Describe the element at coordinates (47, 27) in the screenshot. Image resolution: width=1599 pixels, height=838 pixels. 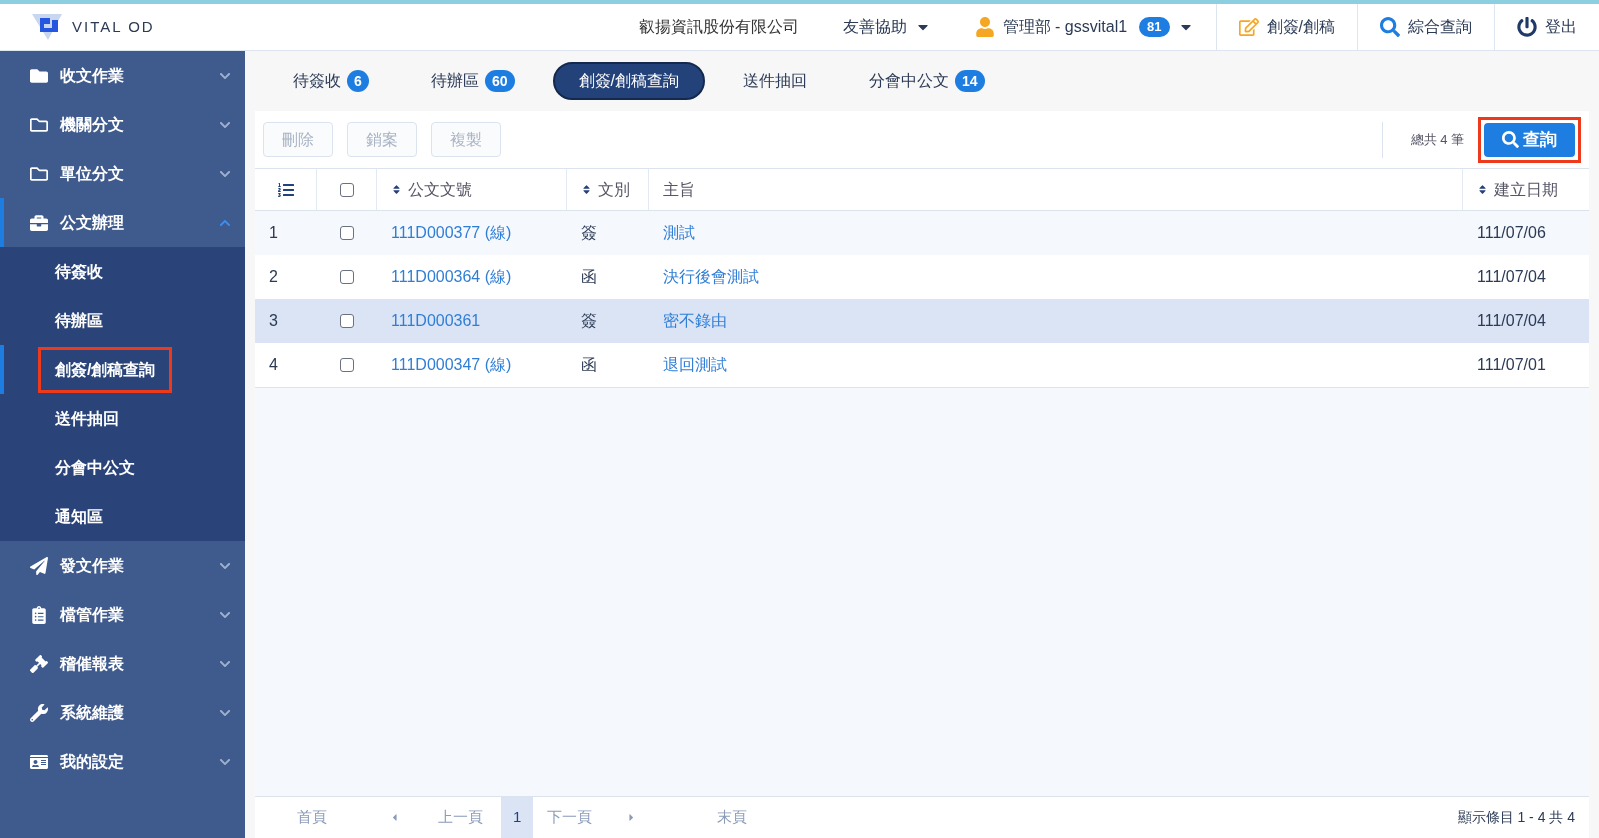
I see `logo-icon` at that location.